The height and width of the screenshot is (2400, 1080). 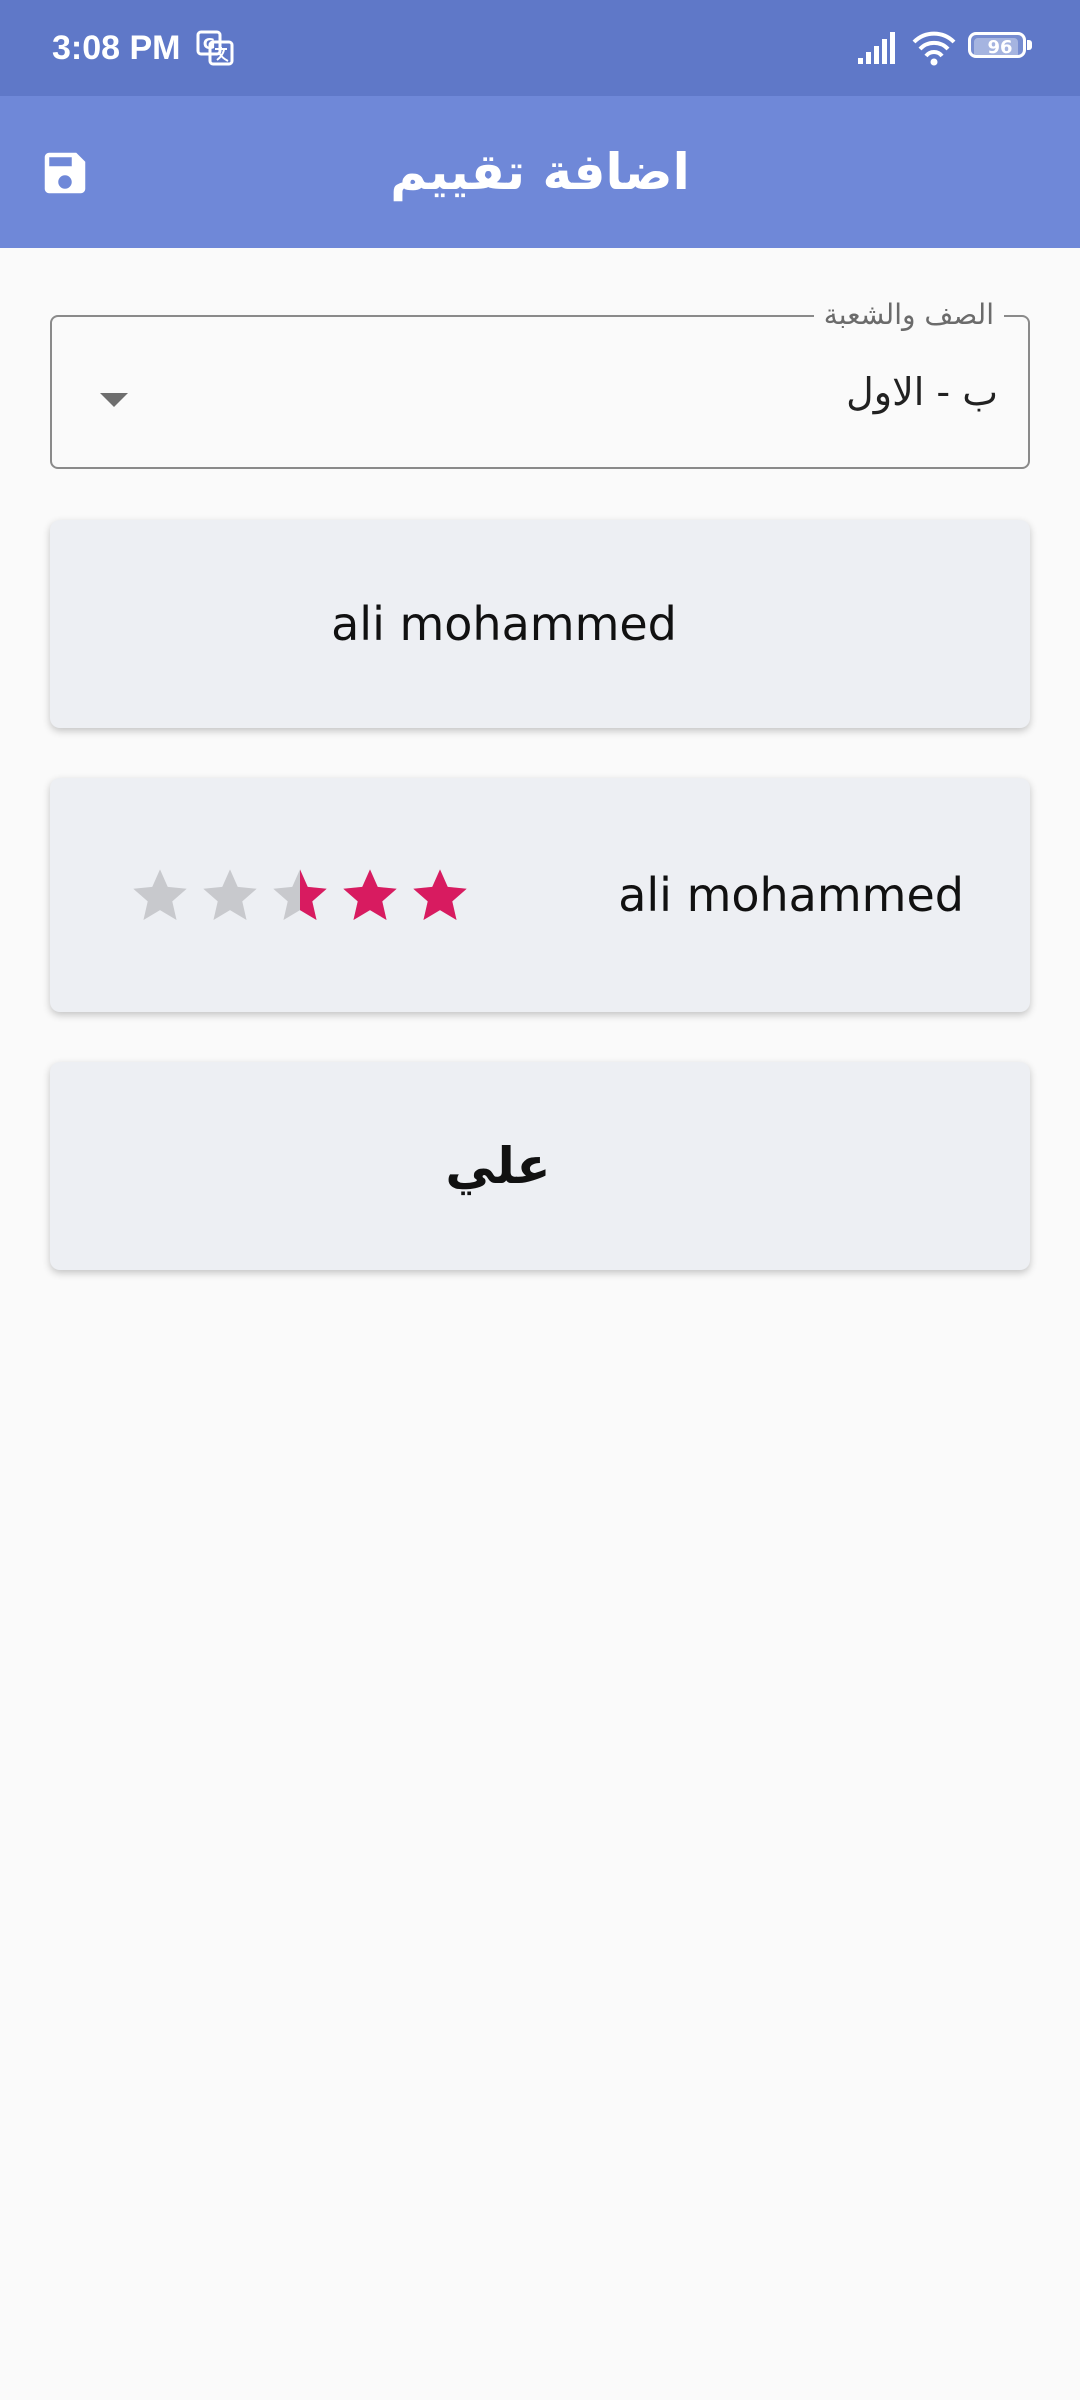 What do you see at coordinates (215, 48) in the screenshot?
I see `translate-icon: G` at bounding box center [215, 48].